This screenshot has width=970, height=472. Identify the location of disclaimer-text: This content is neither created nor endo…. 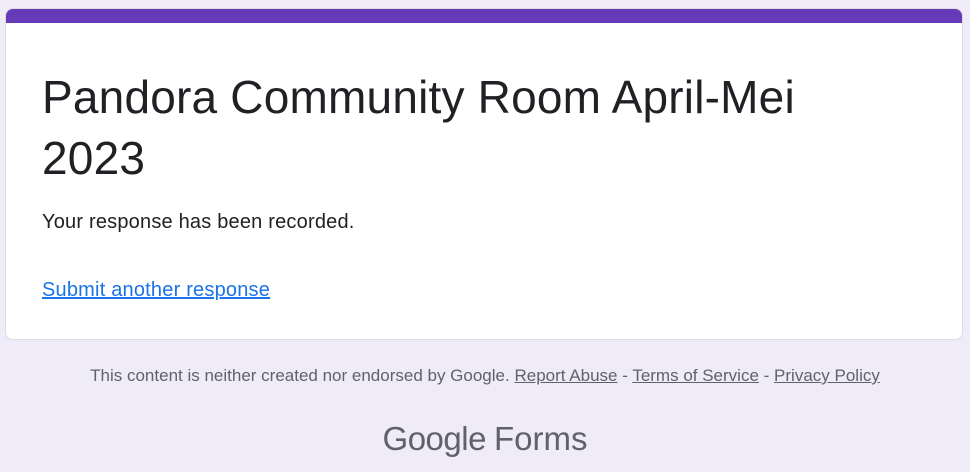
(300, 375).